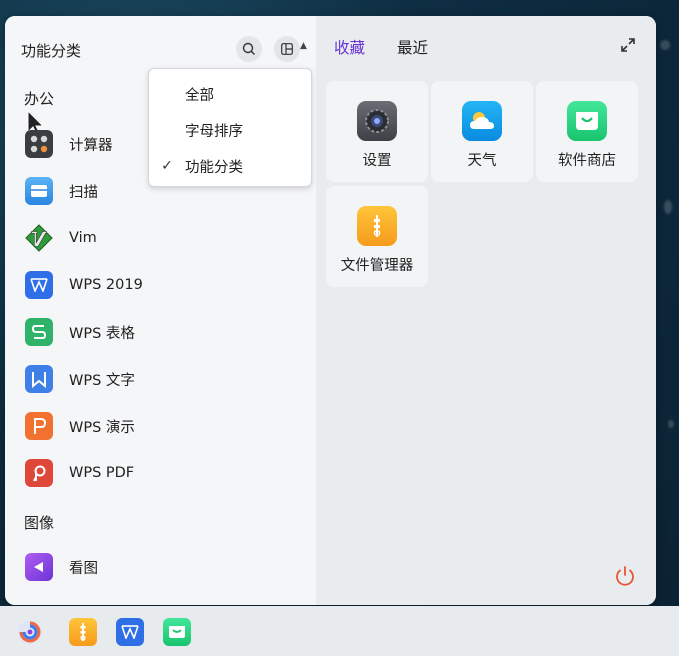 The image size is (679, 656). Describe the element at coordinates (39, 567) in the screenshot. I see `image-viewer-icon` at that location.